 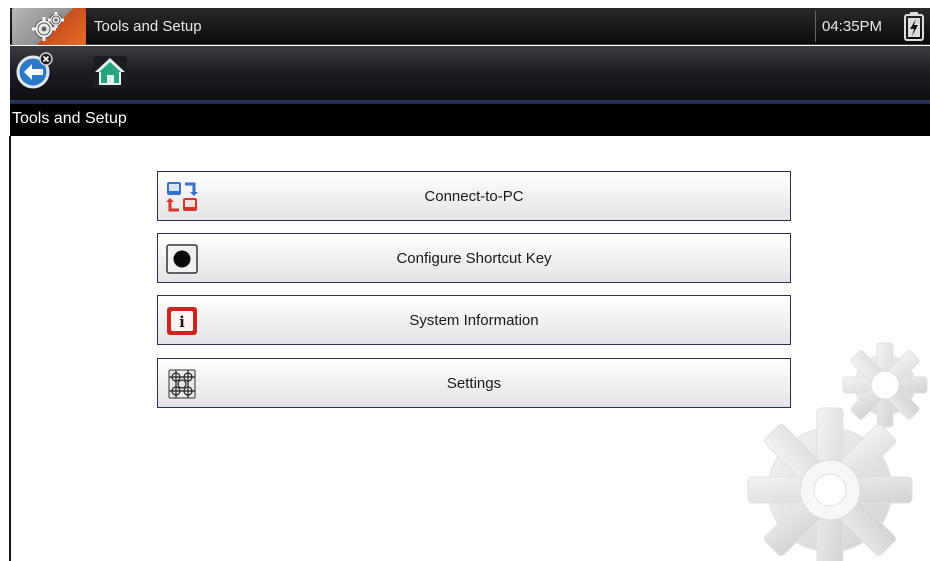 I want to click on configure-shortcut-key-button: Configure Shortcut Key, so click(x=474, y=258).